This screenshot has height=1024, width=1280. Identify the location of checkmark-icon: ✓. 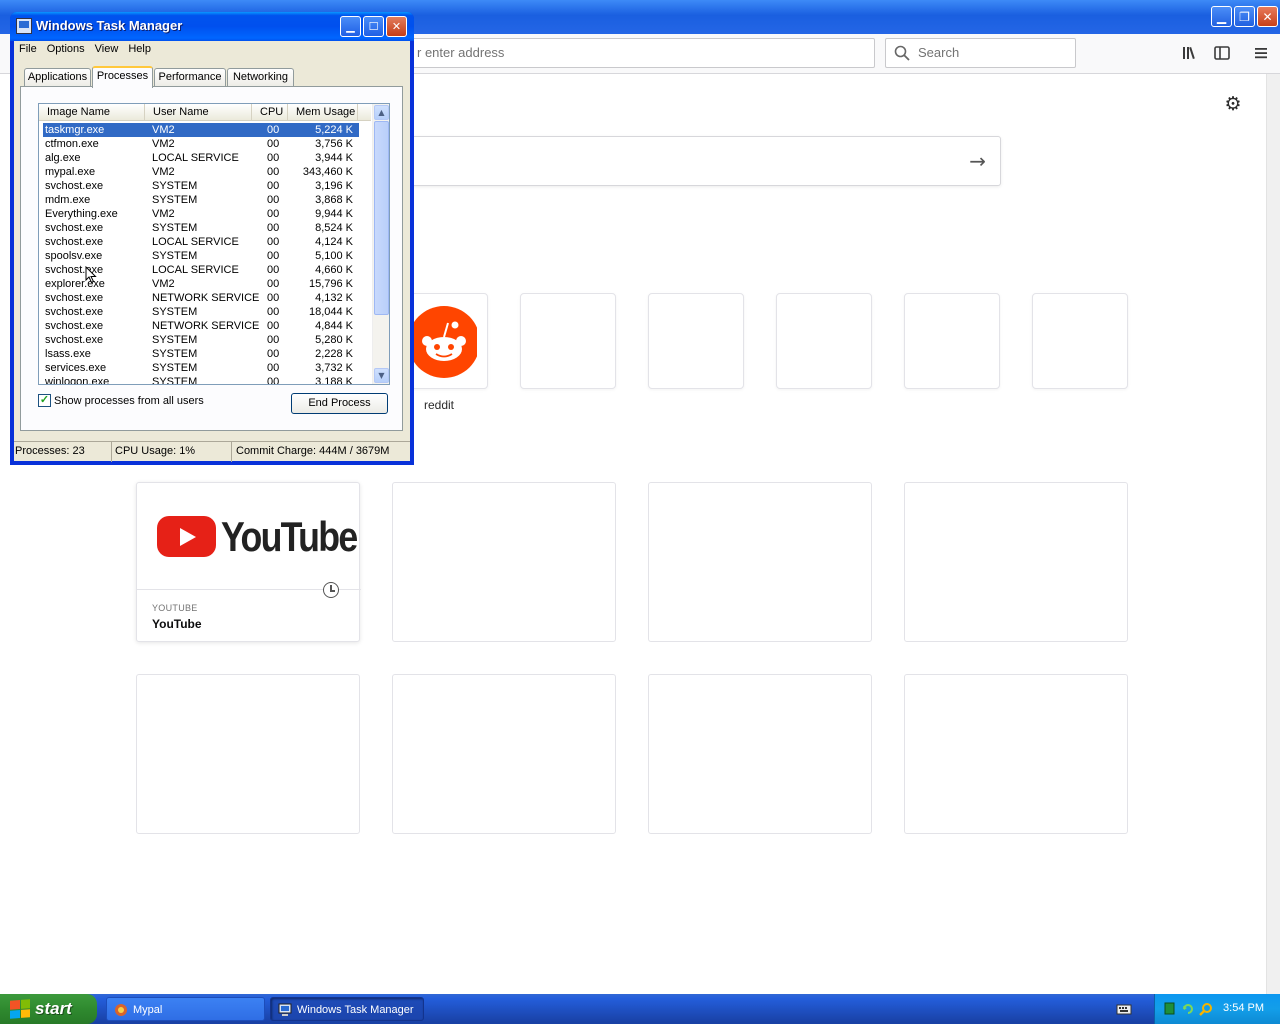
(44, 400).